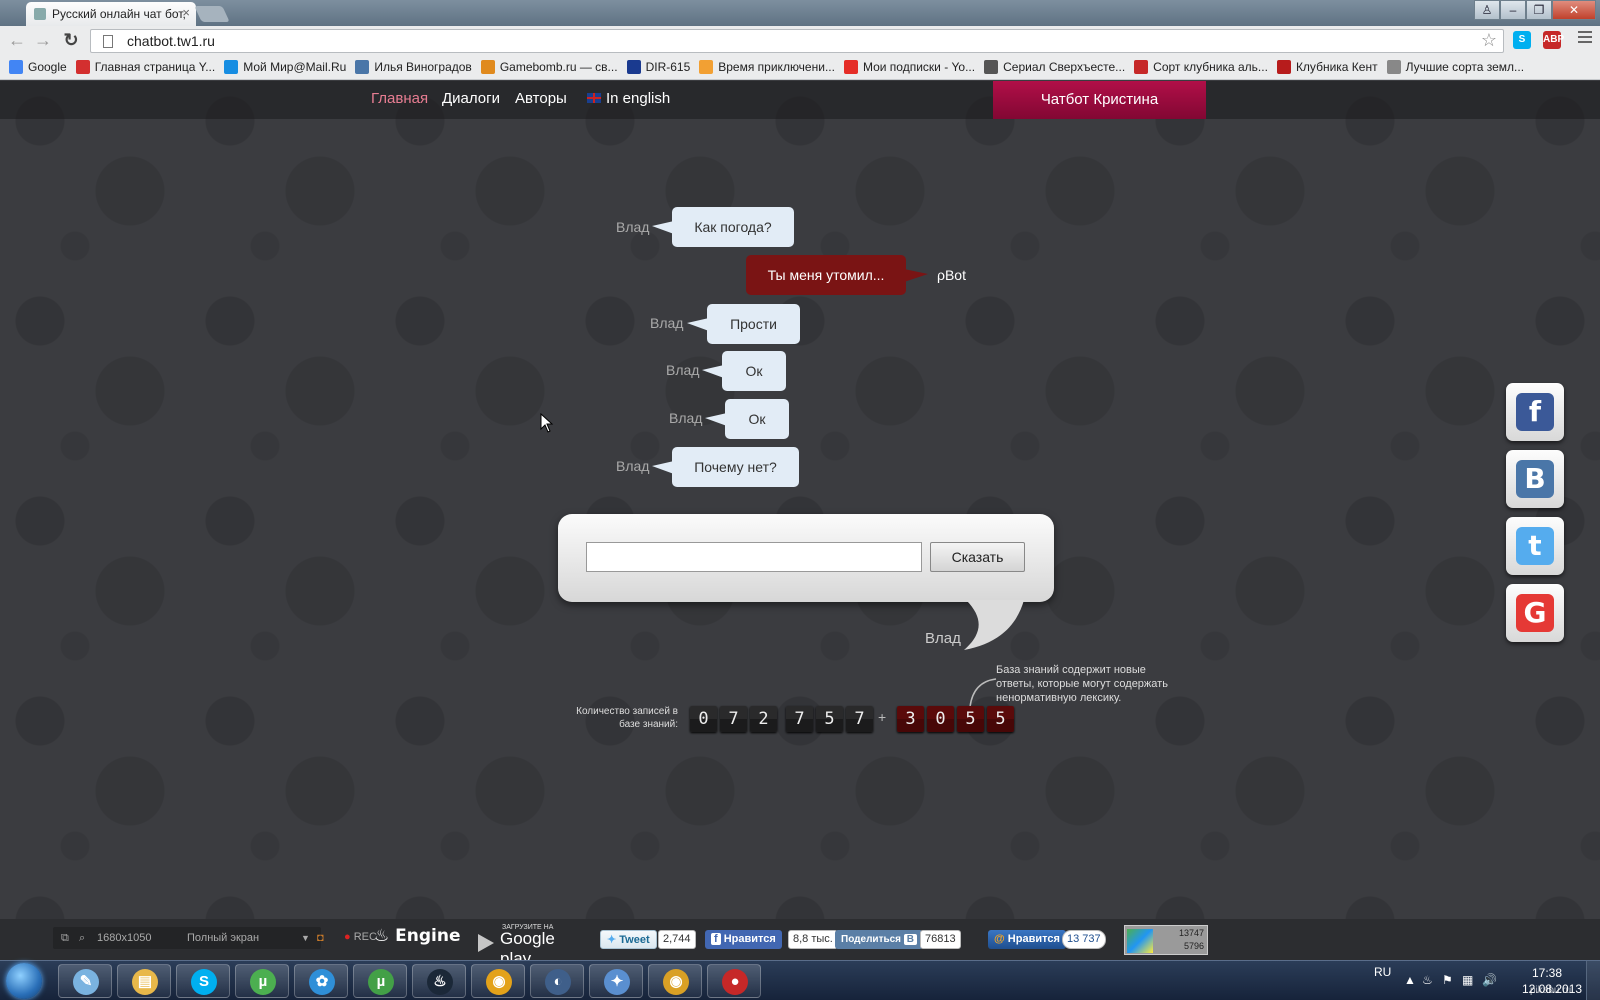 This screenshot has height=1000, width=1600. Describe the element at coordinates (1535, 412) in the screenshot. I see `facebook-share-button: f` at that location.